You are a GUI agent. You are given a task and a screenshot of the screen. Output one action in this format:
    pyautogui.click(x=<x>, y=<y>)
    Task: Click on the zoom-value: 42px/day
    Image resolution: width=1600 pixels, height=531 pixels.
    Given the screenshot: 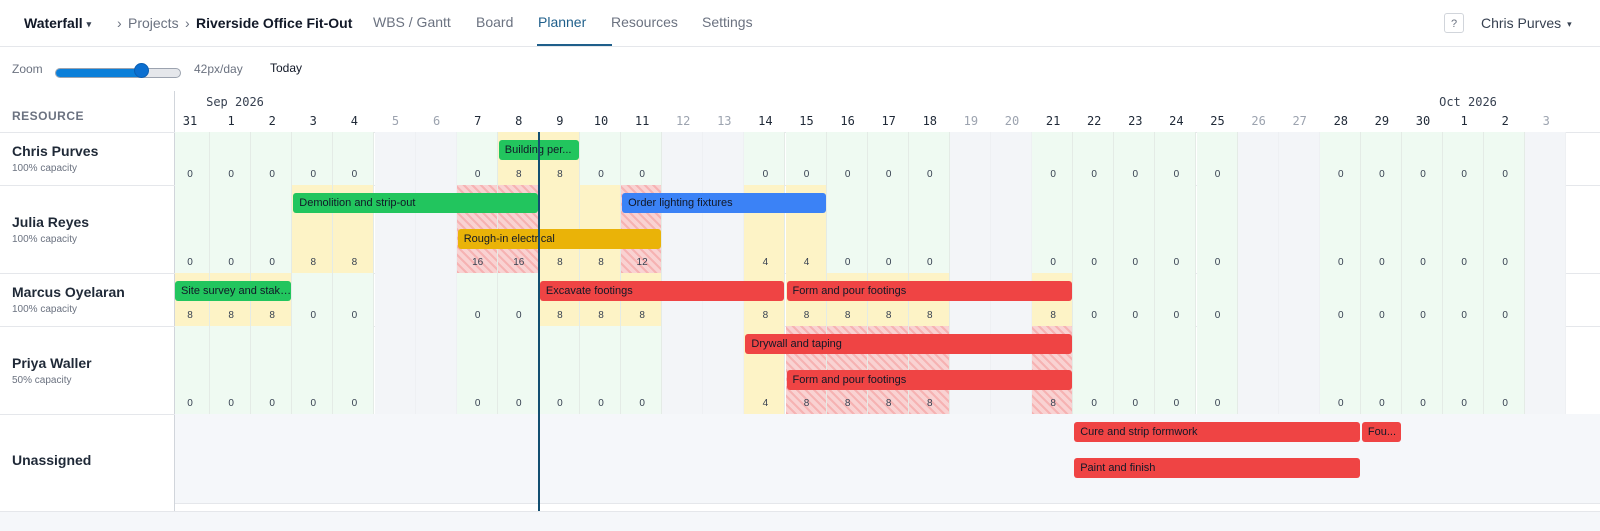 What is the action you would take?
    pyautogui.click(x=218, y=69)
    